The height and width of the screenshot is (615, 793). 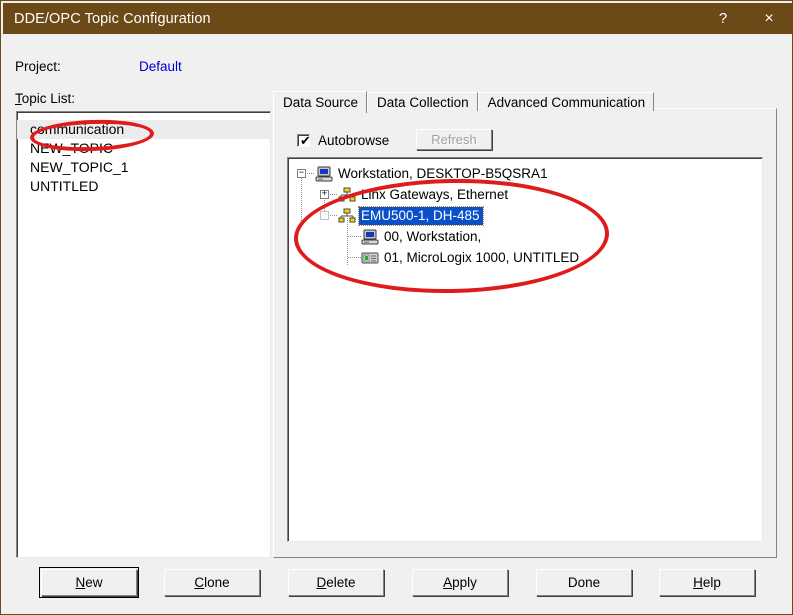 I want to click on tree-node-label: 01, MicroLogix 1000, UNTITLED, so click(x=482, y=257).